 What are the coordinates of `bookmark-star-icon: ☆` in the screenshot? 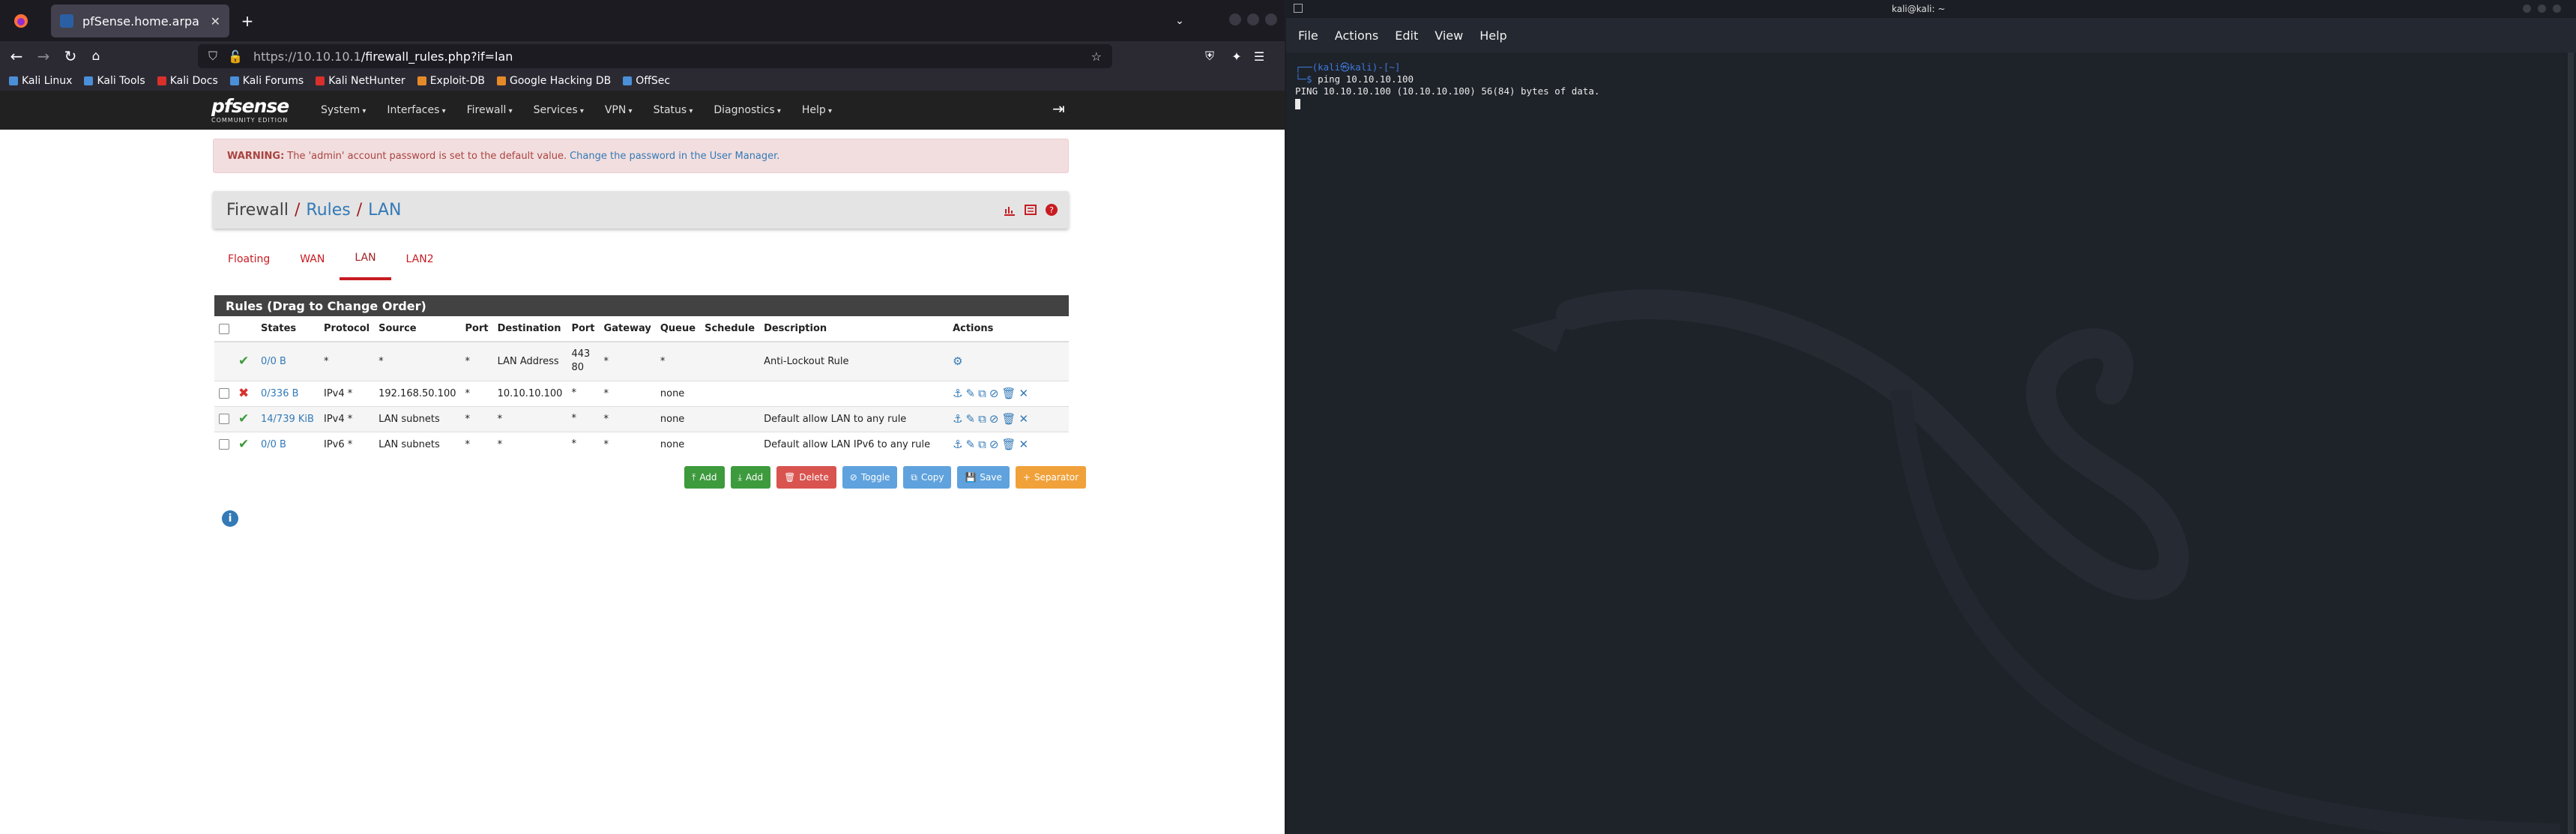 It's located at (1096, 56).